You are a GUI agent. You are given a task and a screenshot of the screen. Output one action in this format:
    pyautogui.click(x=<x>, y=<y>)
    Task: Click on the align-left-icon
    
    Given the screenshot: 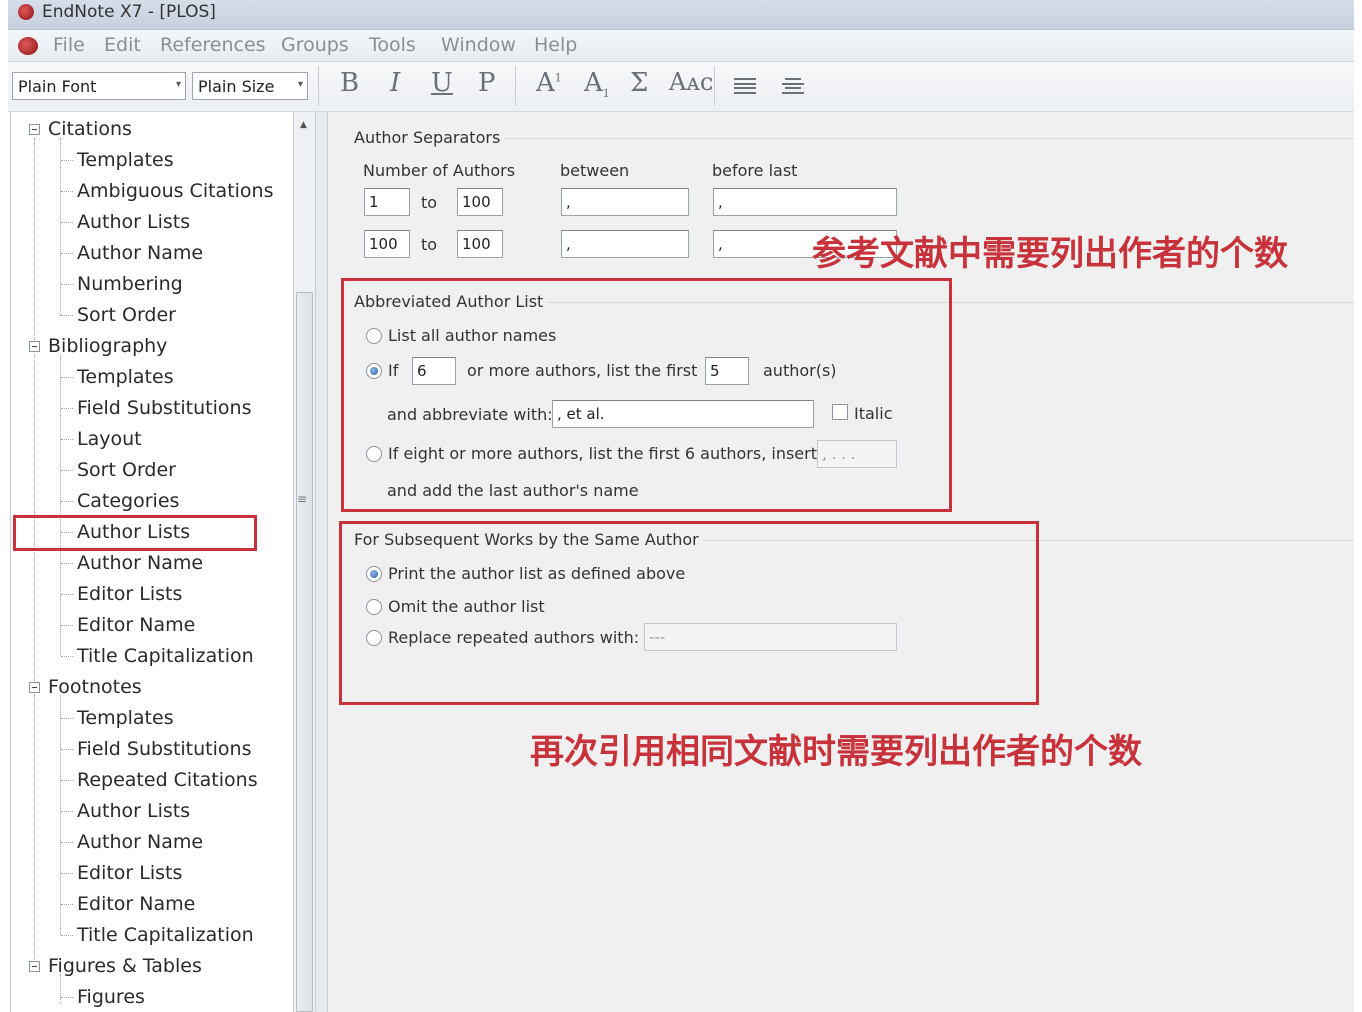 What is the action you would take?
    pyautogui.click(x=745, y=86)
    